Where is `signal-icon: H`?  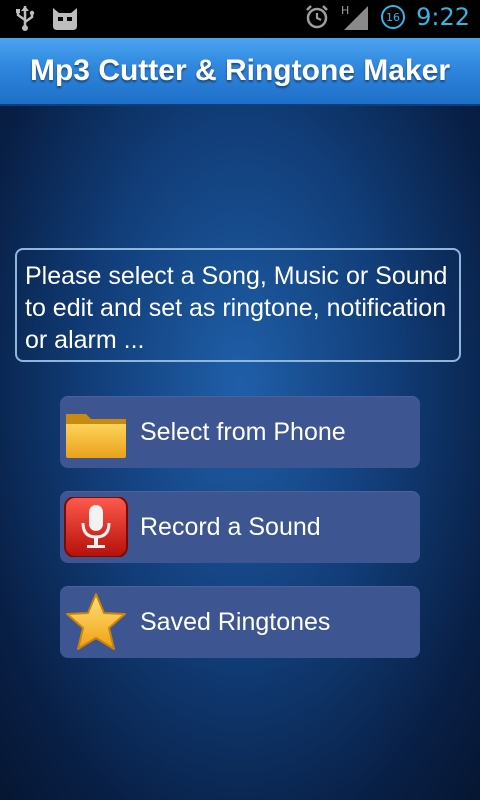
signal-icon: H is located at coordinates (355, 17).